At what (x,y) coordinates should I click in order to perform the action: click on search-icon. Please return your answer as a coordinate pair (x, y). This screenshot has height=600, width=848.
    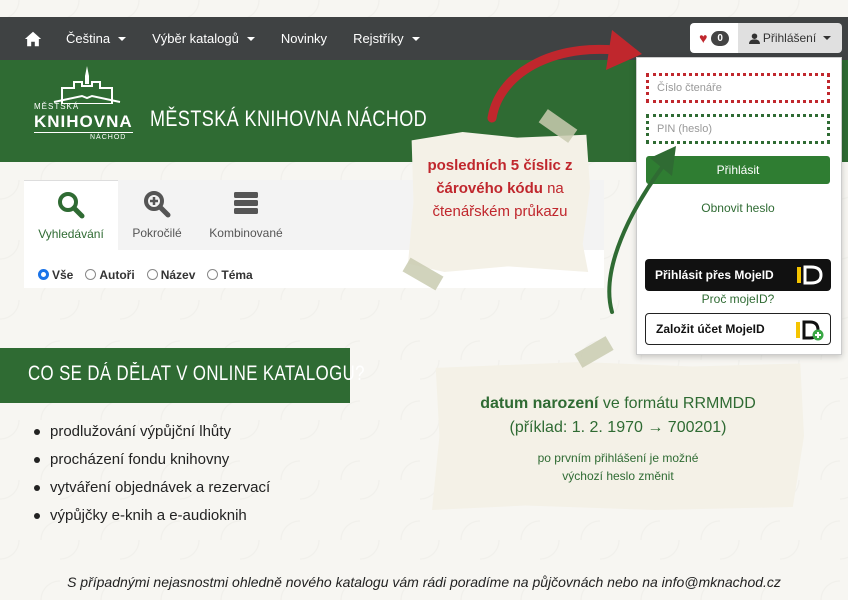
    Looking at the image, I should click on (71, 205).